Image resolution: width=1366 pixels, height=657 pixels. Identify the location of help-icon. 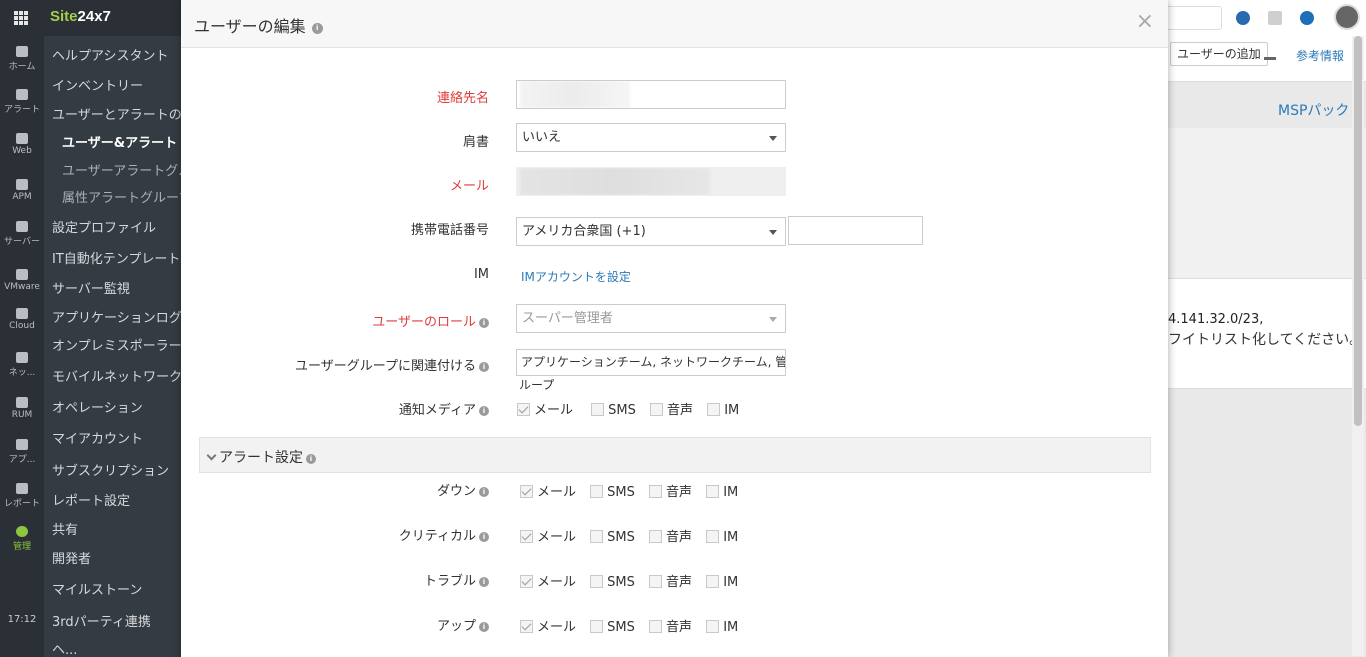
(1307, 18).